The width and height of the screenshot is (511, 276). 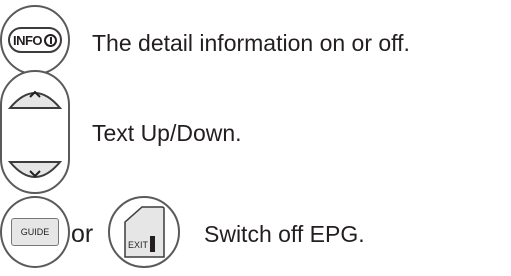 I want to click on down-button, so click(x=35, y=173).